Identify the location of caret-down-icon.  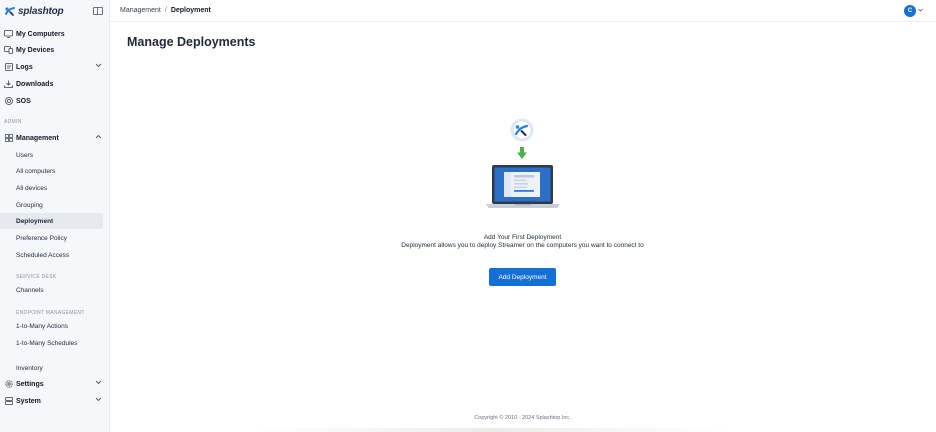
(920, 10).